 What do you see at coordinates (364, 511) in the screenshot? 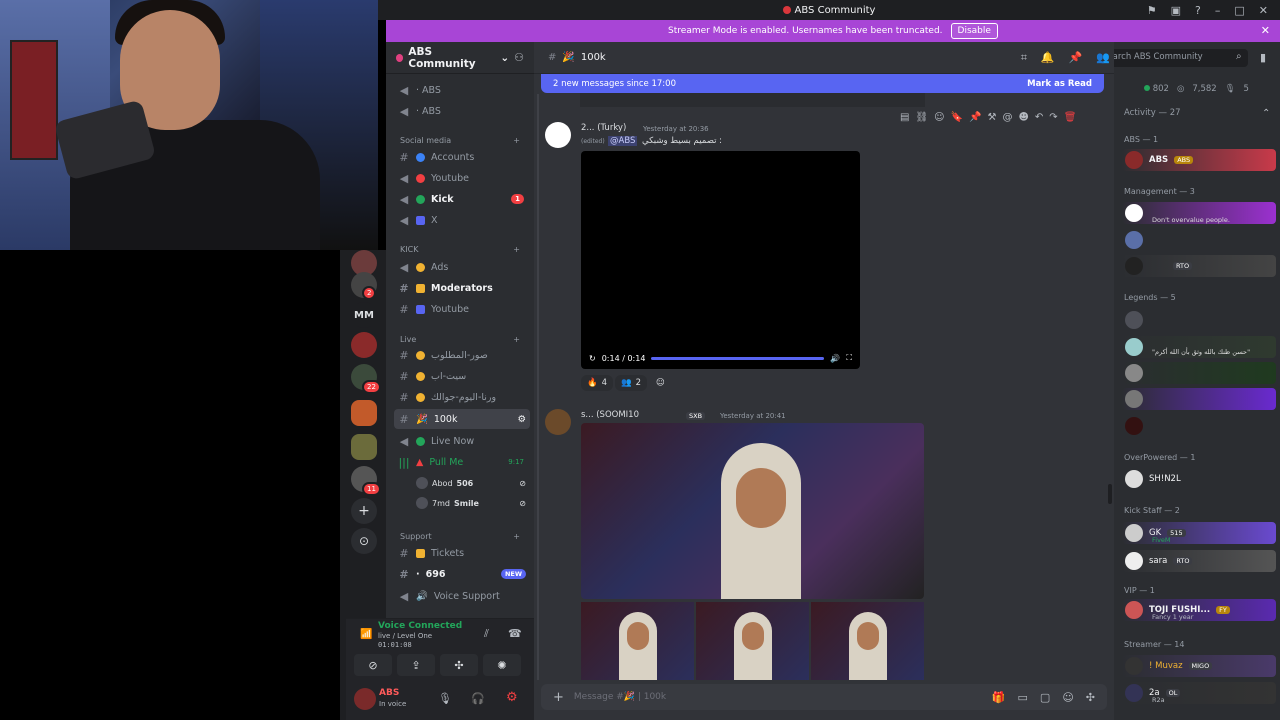
I see `add-server-icon: +` at bounding box center [364, 511].